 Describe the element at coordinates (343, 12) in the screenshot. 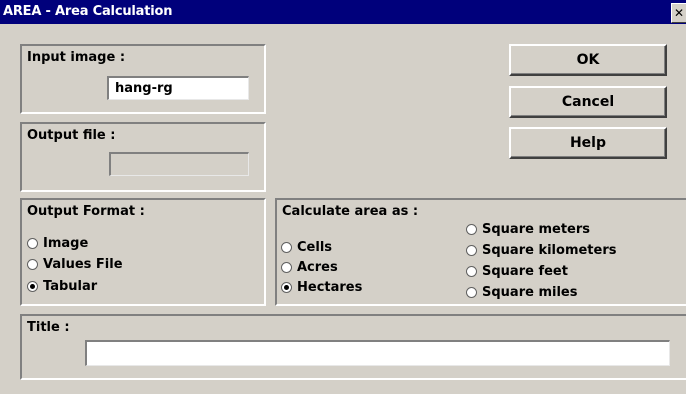

I see `title-bar: AREA - Area Calculation ✕` at that location.